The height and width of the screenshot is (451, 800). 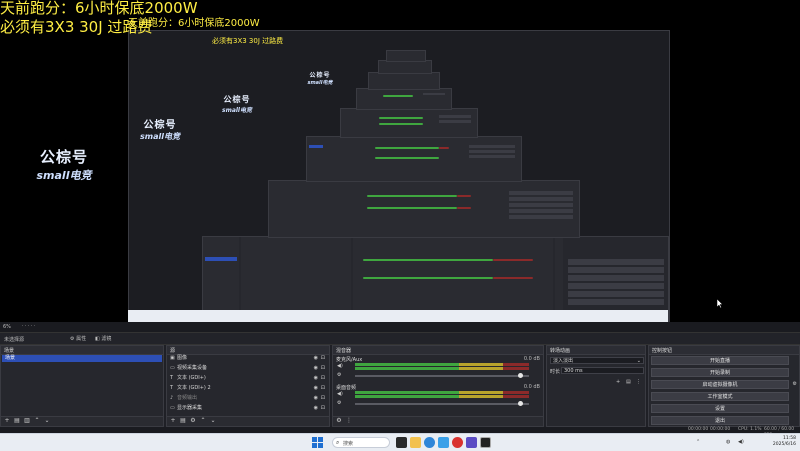 I want to click on mixer-channel: 麦克风/Aux 0.0 dB ◀) ⚙, so click(x=438, y=368).